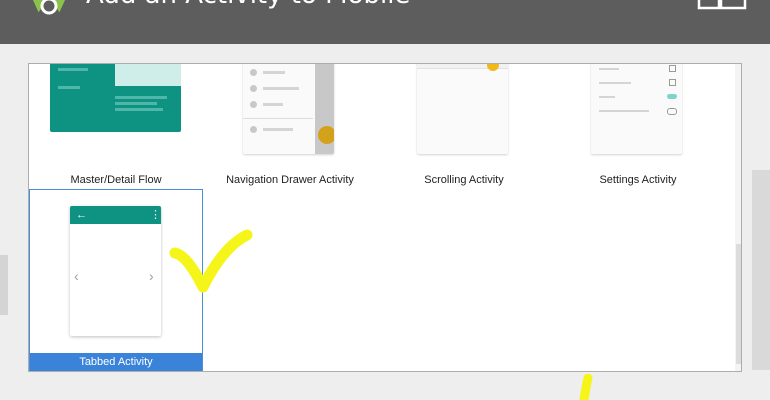  Describe the element at coordinates (76, 276) in the screenshot. I see `chevron-left-icon: ‹` at that location.